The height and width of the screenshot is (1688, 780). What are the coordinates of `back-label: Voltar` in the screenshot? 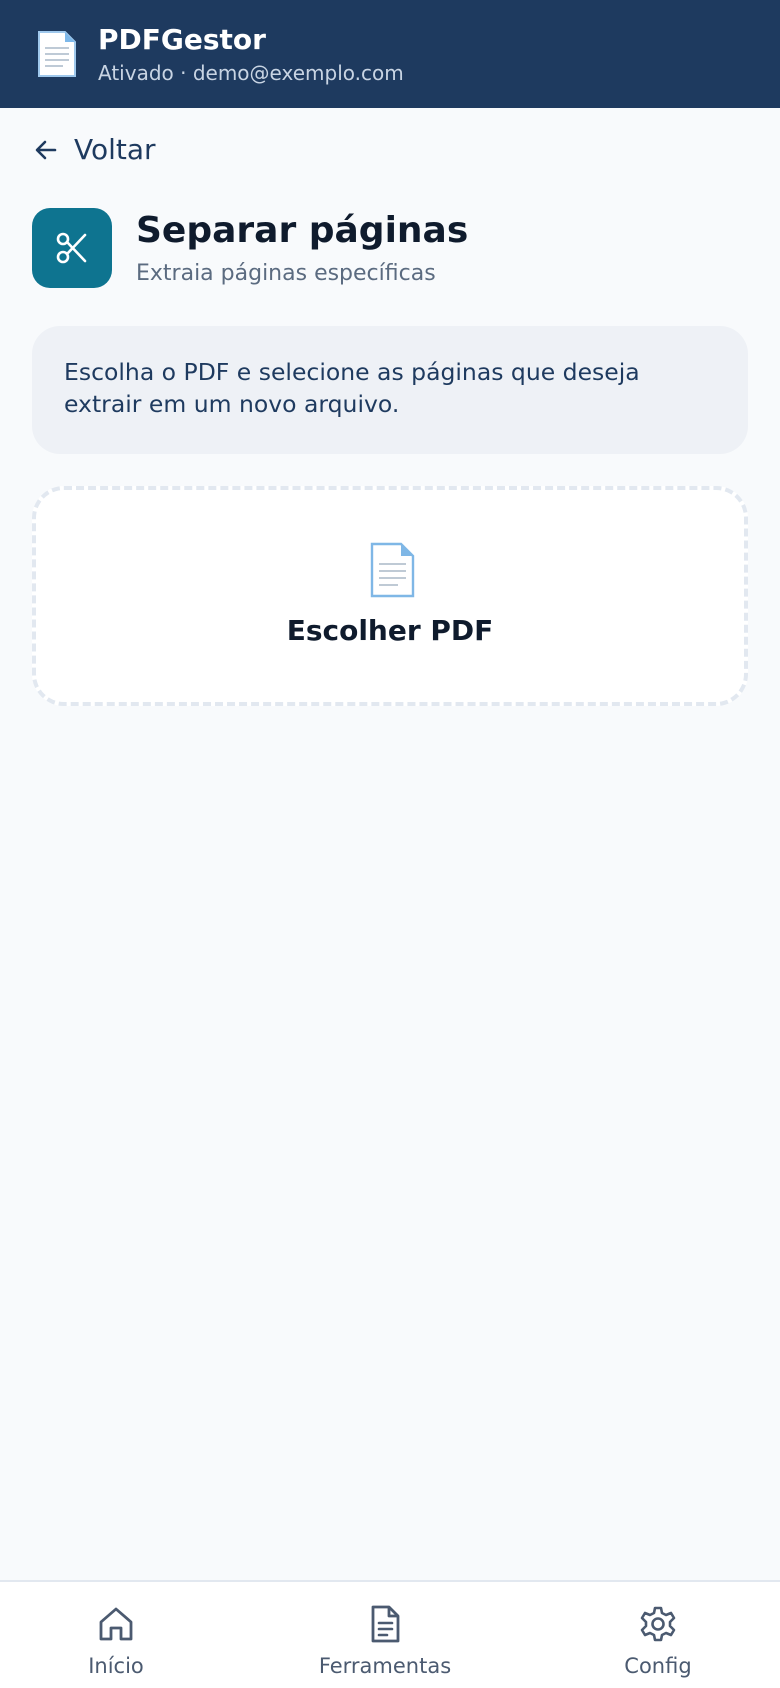 It's located at (115, 149).